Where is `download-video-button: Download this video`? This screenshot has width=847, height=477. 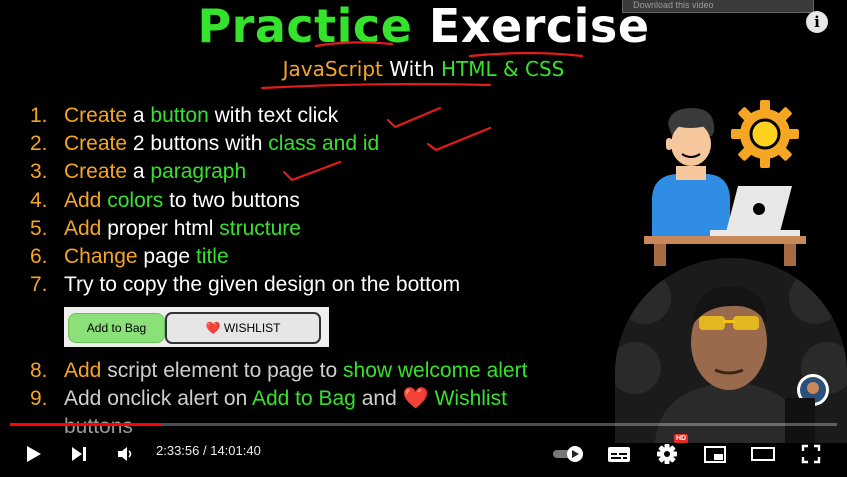 download-video-button: Download this video is located at coordinates (718, 6).